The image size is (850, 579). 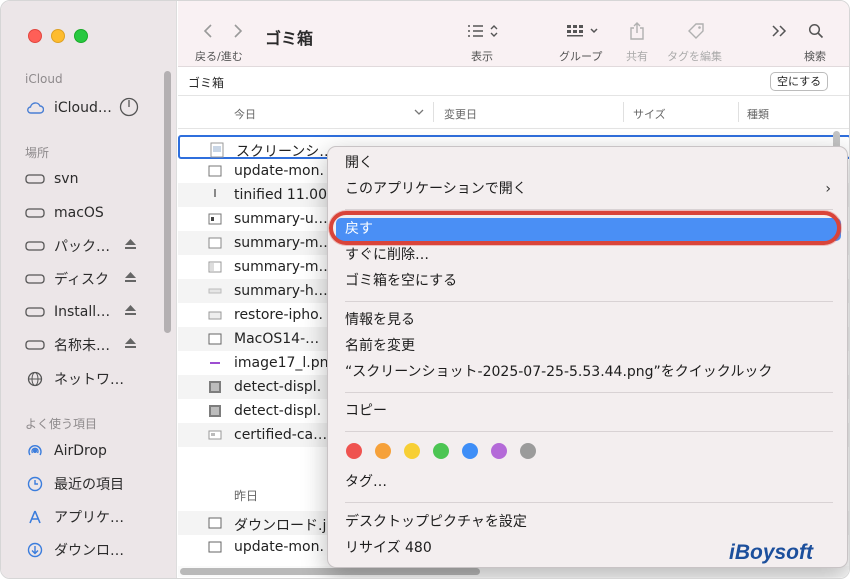 What do you see at coordinates (35, 517) in the screenshot?
I see `applications-icon` at bounding box center [35, 517].